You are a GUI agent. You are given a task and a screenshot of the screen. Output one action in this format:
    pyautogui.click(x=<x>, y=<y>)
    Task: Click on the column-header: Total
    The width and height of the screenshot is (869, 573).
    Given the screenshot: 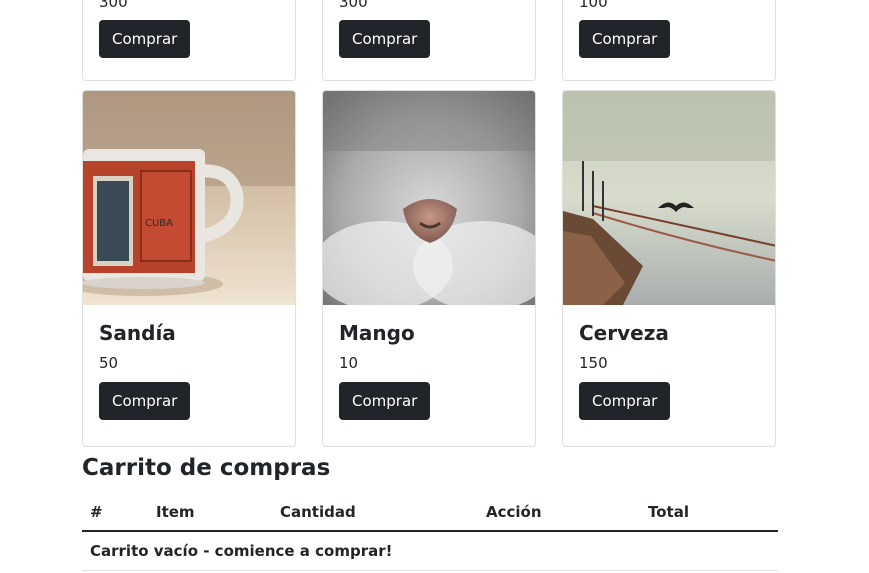 What is the action you would take?
    pyautogui.click(x=709, y=513)
    